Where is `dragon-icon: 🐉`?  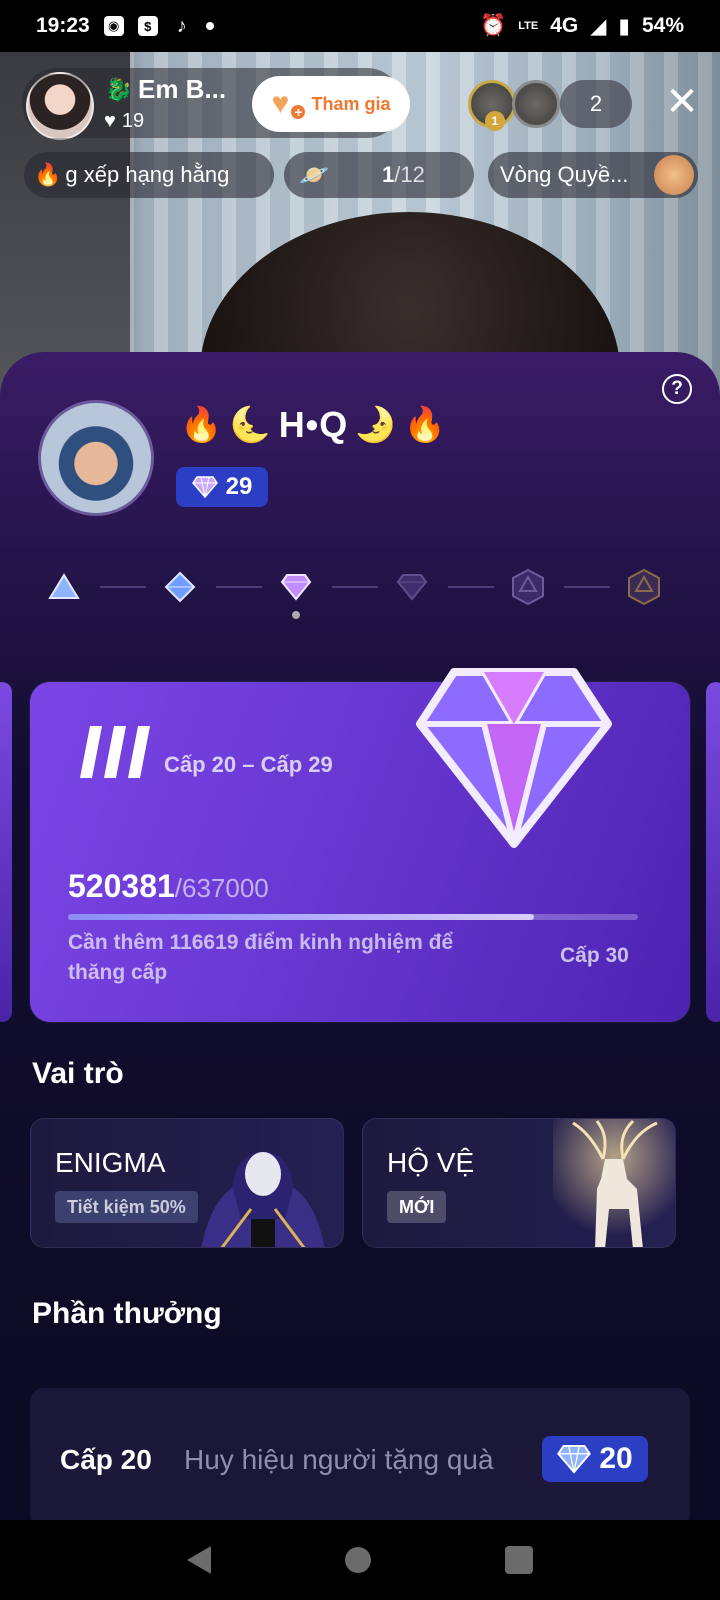 dragon-icon: 🐉 is located at coordinates (119, 89).